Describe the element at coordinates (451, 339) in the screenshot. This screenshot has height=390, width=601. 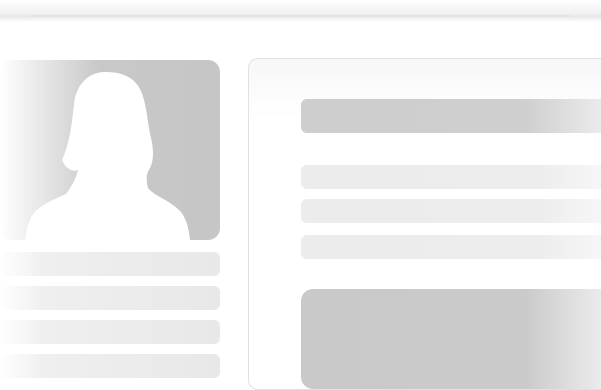
I see `content-block-placeholder` at that location.